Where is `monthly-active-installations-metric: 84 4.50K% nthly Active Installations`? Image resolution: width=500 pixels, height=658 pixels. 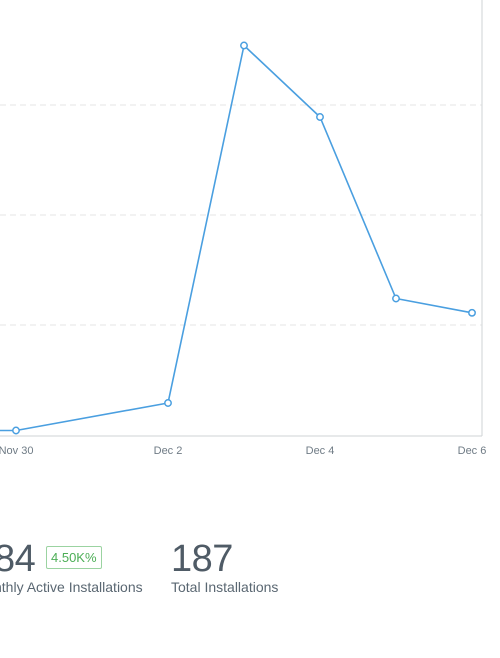
monthly-active-installations-metric: 84 4.50K% nthly Active Installations is located at coordinates (71, 567).